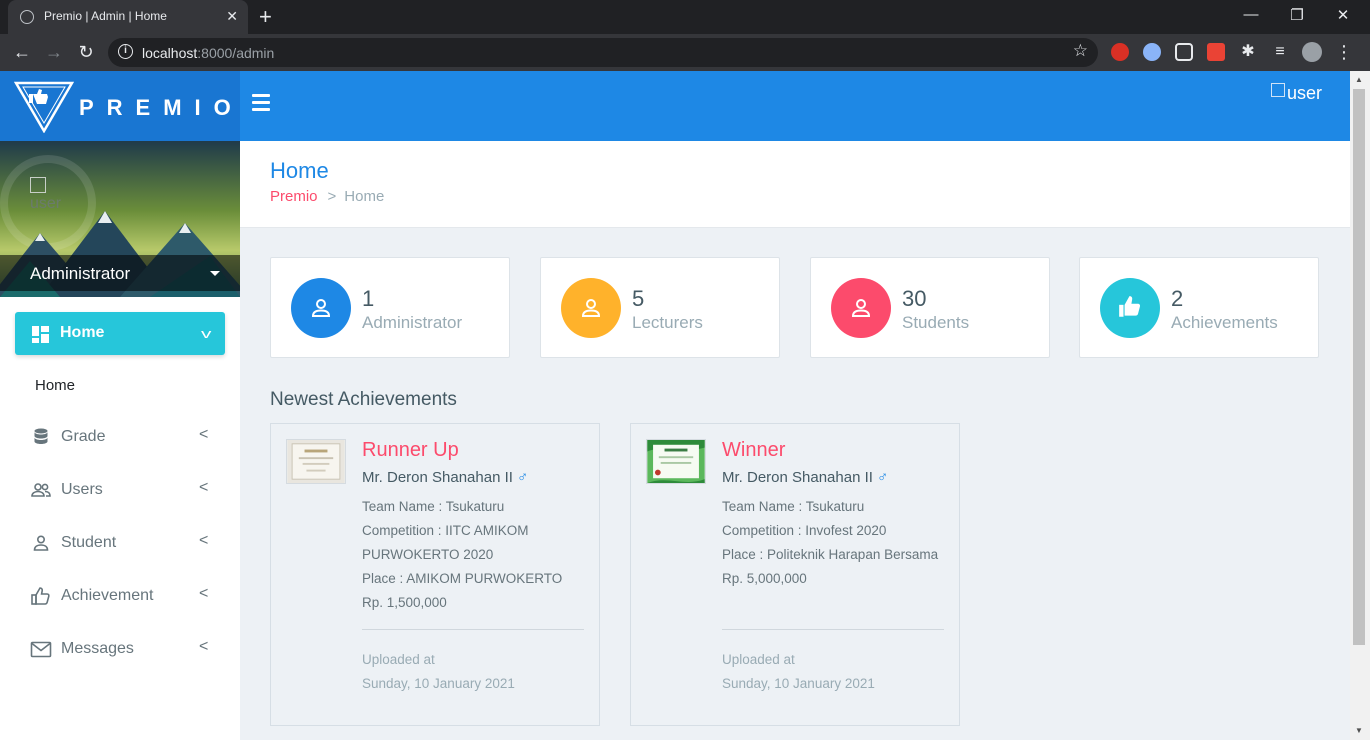  I want to click on logo-triangle-icon, so click(44, 107).